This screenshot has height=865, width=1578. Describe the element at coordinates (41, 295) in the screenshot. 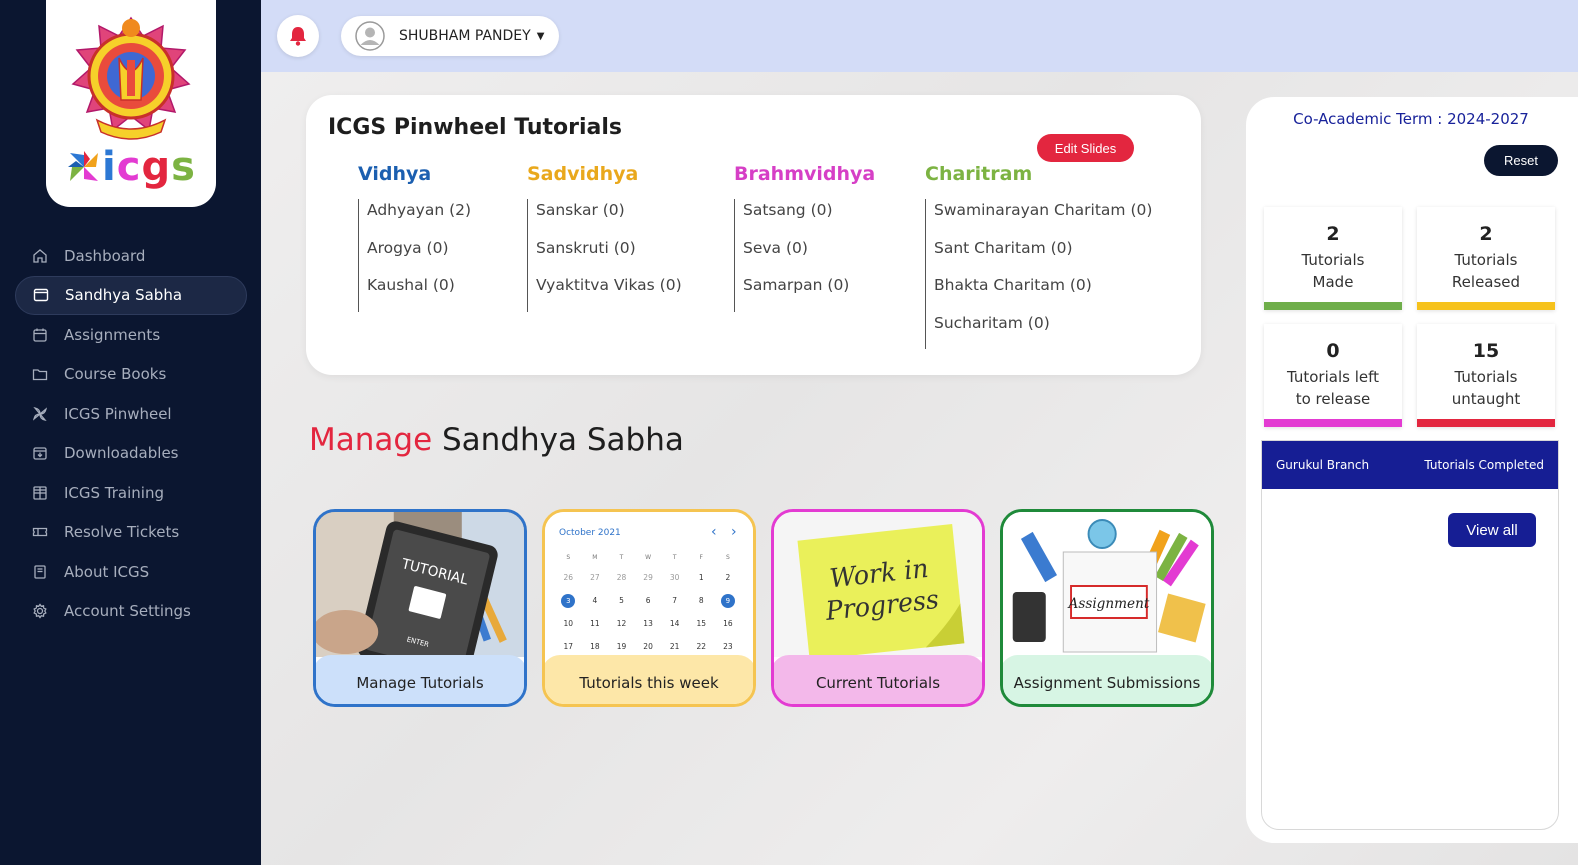

I see `window-icon` at that location.